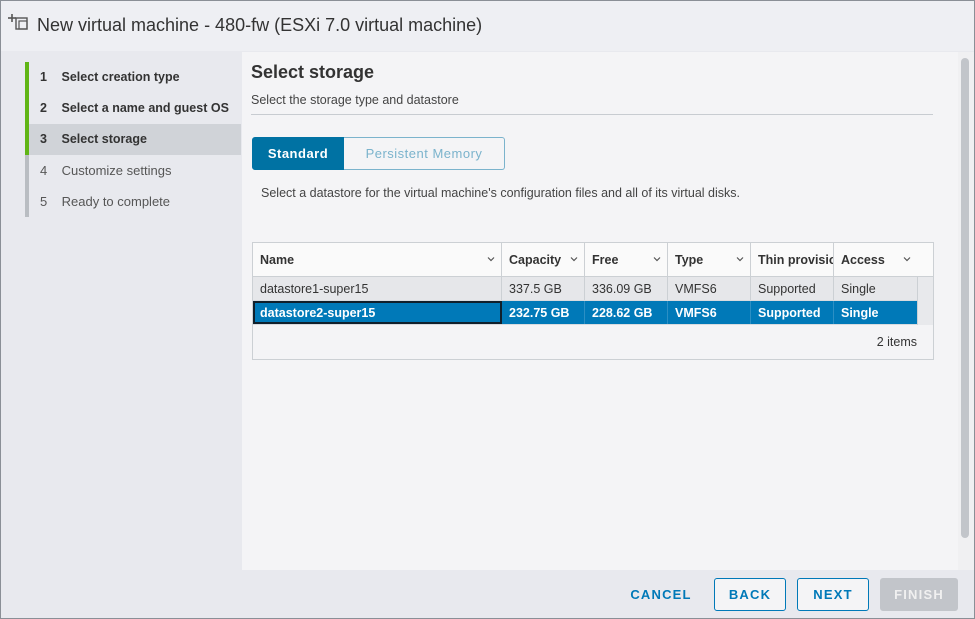 This screenshot has height=619, width=975. I want to click on cell-capacity: 232.75 GB, so click(543, 312).